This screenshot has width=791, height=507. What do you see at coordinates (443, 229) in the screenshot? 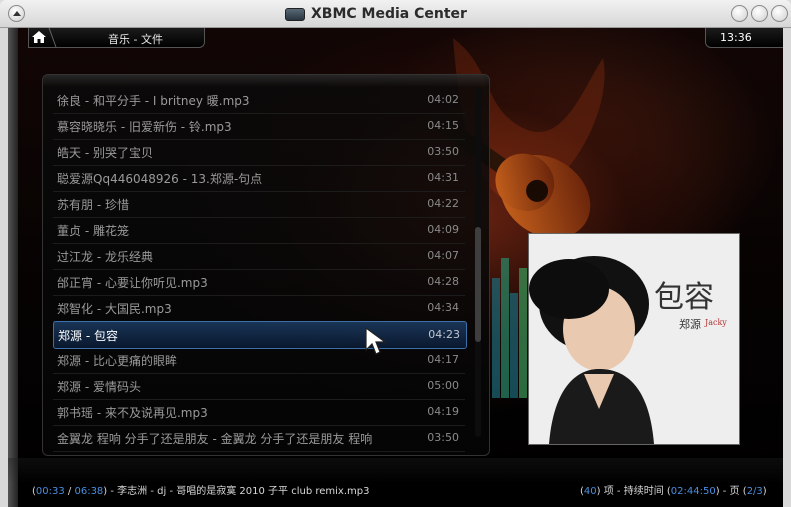
I see `list-item-duration: 04:09` at bounding box center [443, 229].